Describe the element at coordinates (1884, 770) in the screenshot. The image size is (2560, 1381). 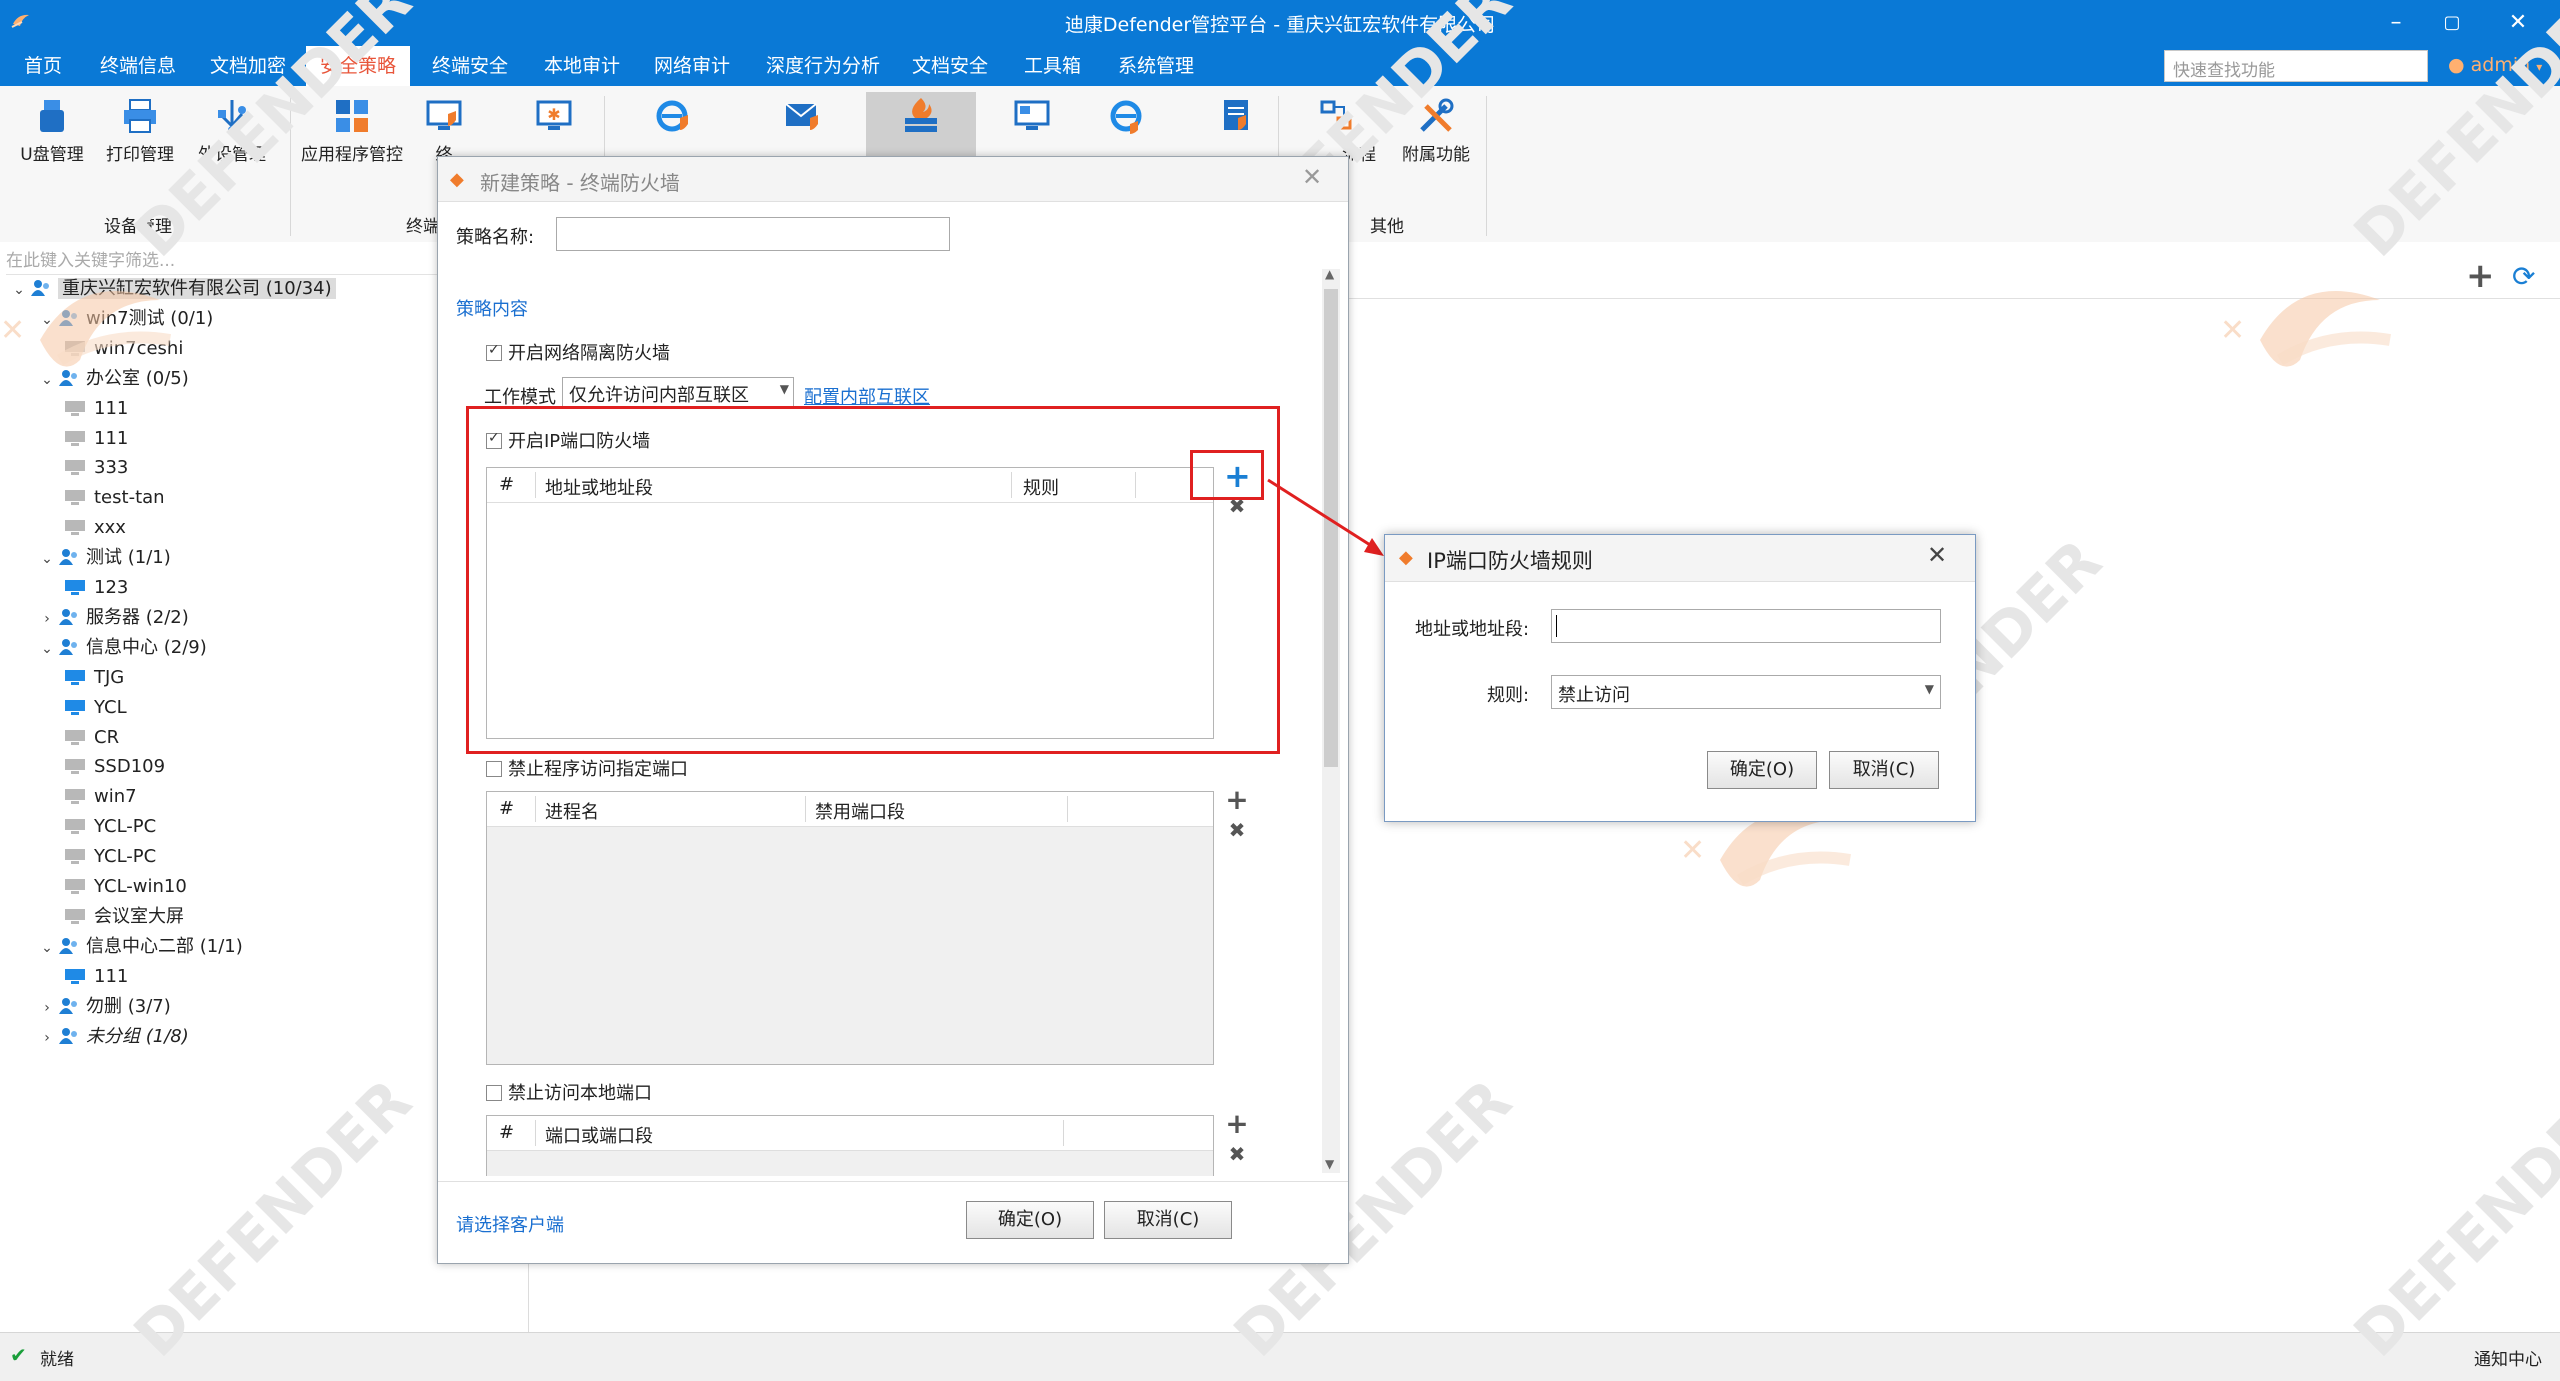
I see `ip-rule-cancel-button: 取消(C)` at that location.